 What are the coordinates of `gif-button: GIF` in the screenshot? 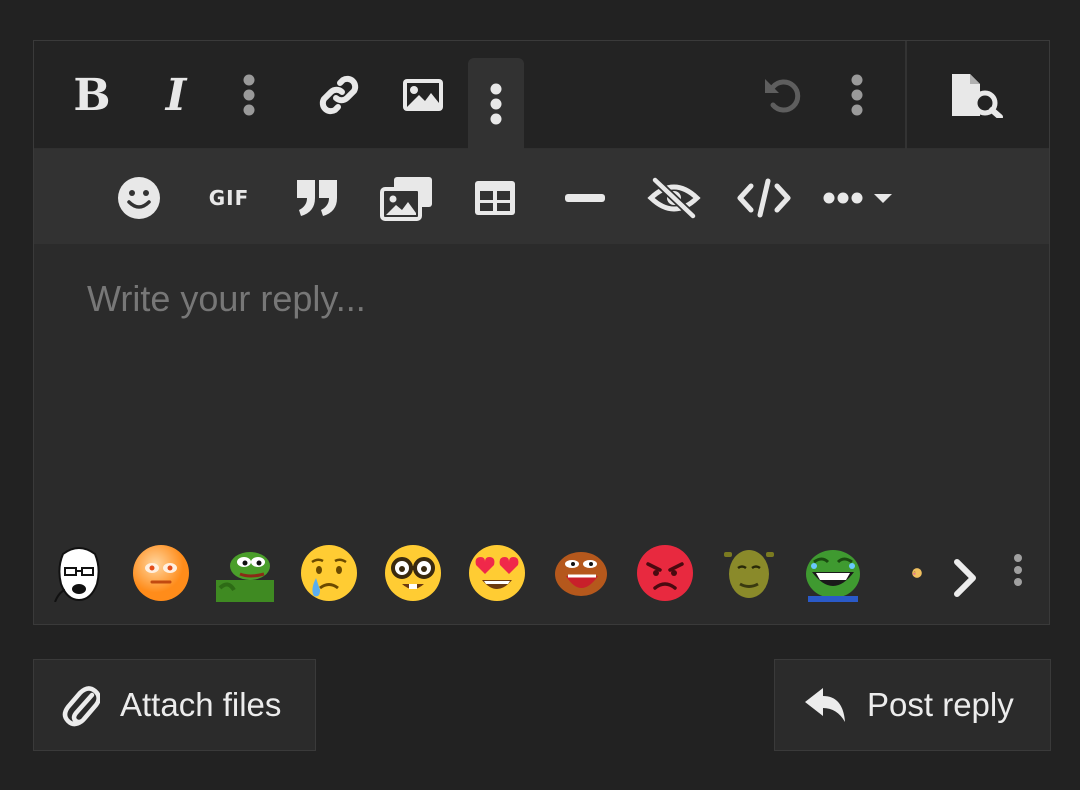 It's located at (229, 198).